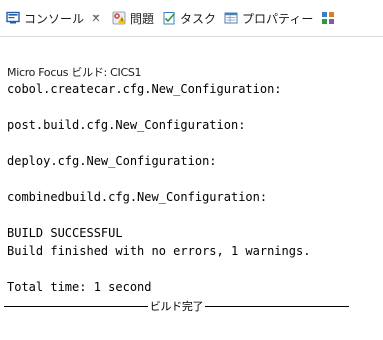 The height and width of the screenshot is (340, 383). Describe the element at coordinates (231, 18) in the screenshot. I see `properties-icon` at that location.